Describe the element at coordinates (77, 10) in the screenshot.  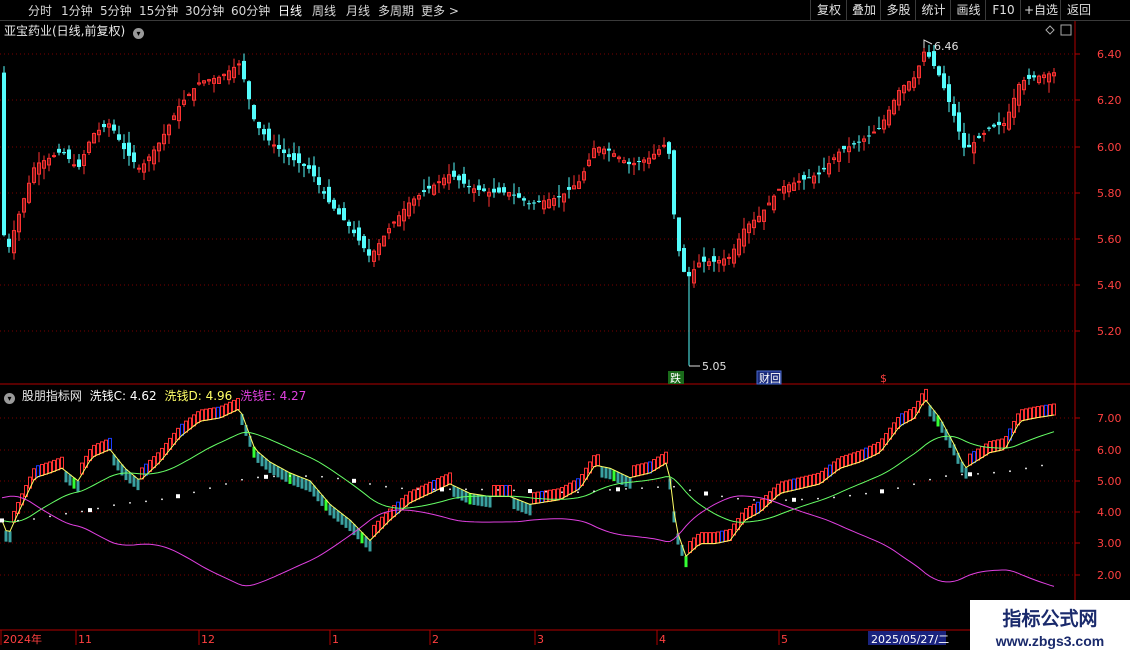
I see `period-tab-1: 1分钟` at that location.